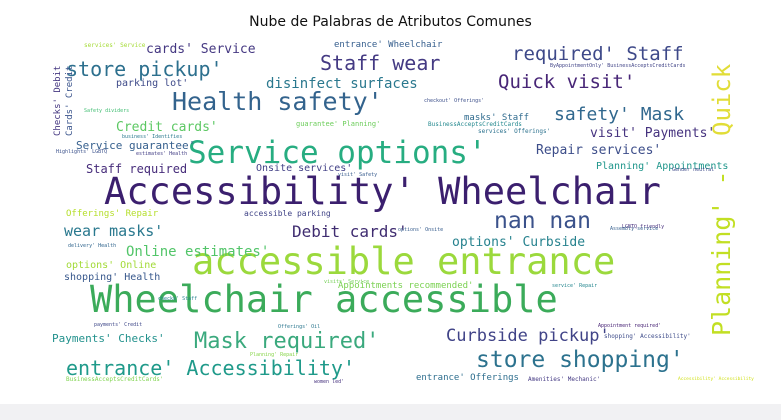 This screenshot has height=420, width=781. I want to click on chart-title: Nube de Palabras de Atributos Comunes, so click(390, 22).